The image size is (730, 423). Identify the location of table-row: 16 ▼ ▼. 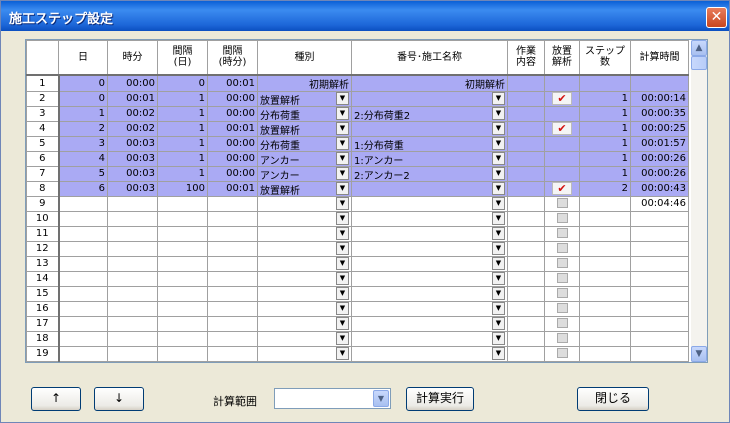
(357, 308).